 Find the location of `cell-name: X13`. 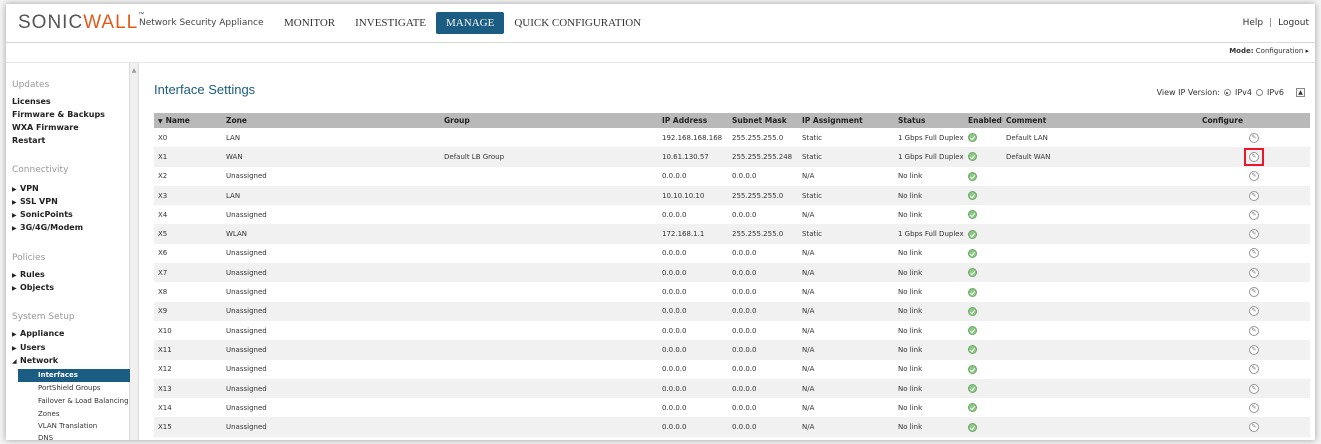

cell-name: X13 is located at coordinates (188, 388).